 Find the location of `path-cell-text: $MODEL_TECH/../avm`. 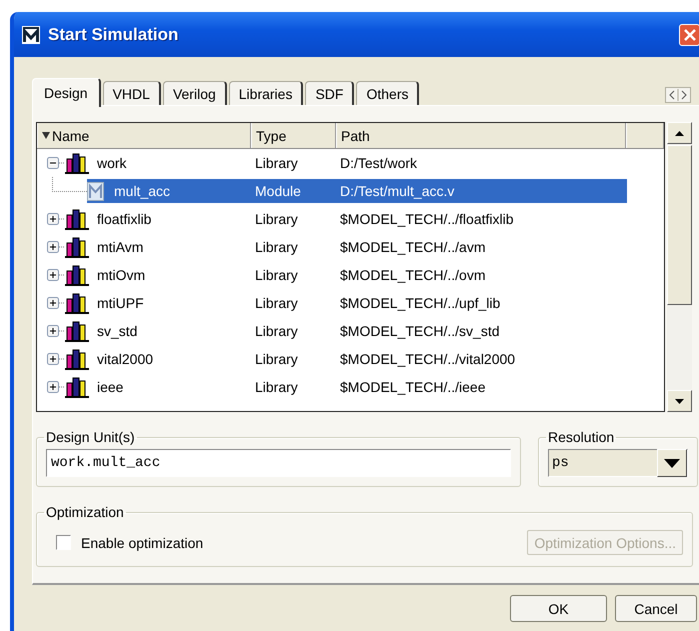

path-cell-text: $MODEL_TECH/../avm is located at coordinates (412, 247).